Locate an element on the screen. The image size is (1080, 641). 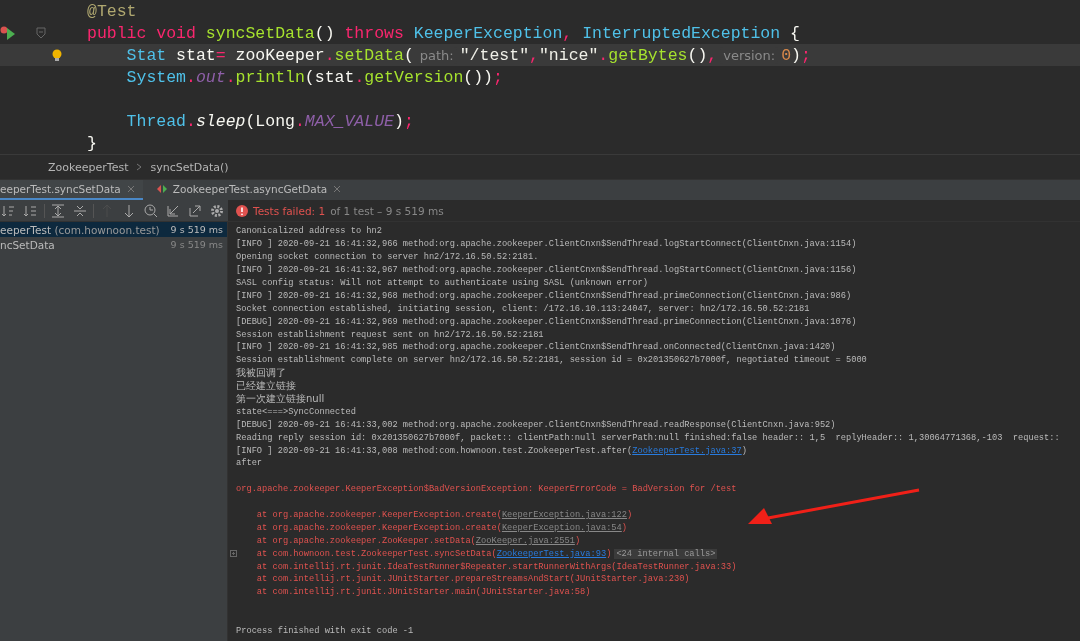
code-line: @Test is located at coordinates (112, 11).